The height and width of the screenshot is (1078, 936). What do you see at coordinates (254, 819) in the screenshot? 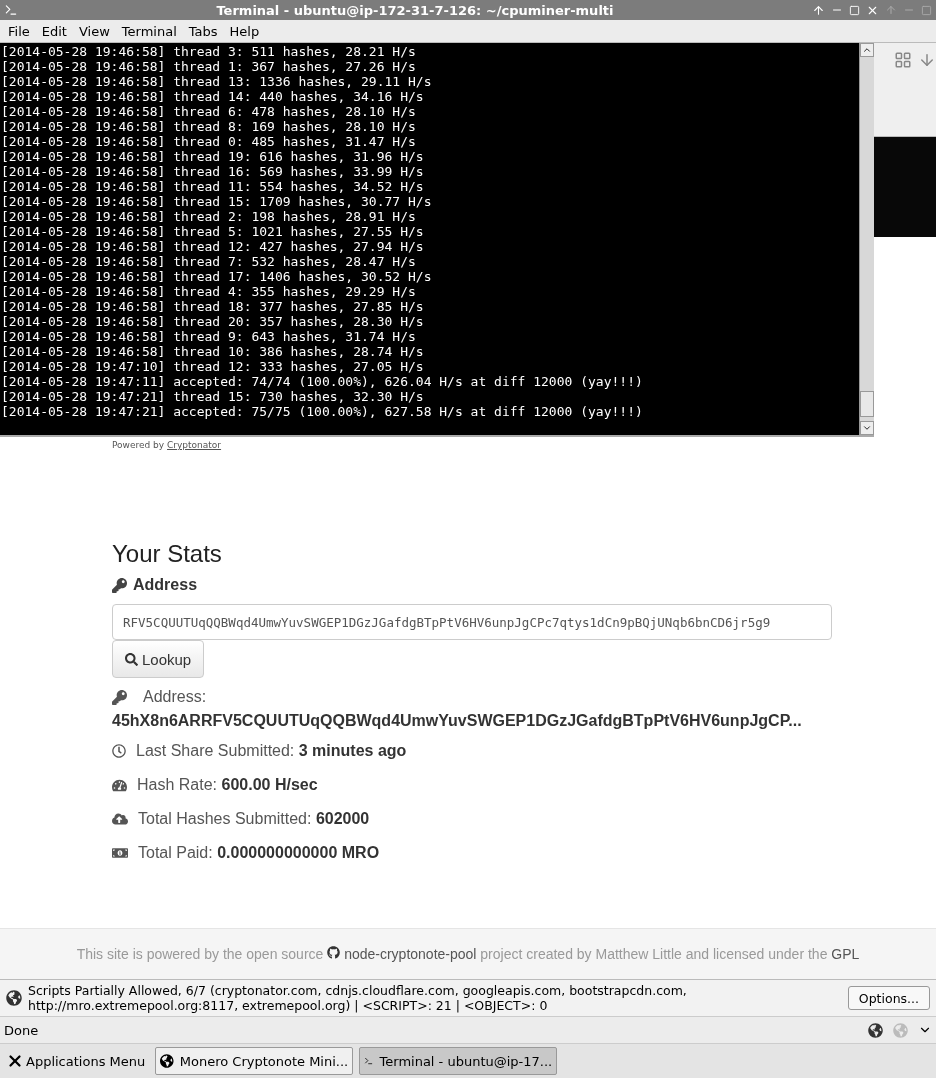
I see `stat-text: Total Hashes Submitted: 602000` at bounding box center [254, 819].